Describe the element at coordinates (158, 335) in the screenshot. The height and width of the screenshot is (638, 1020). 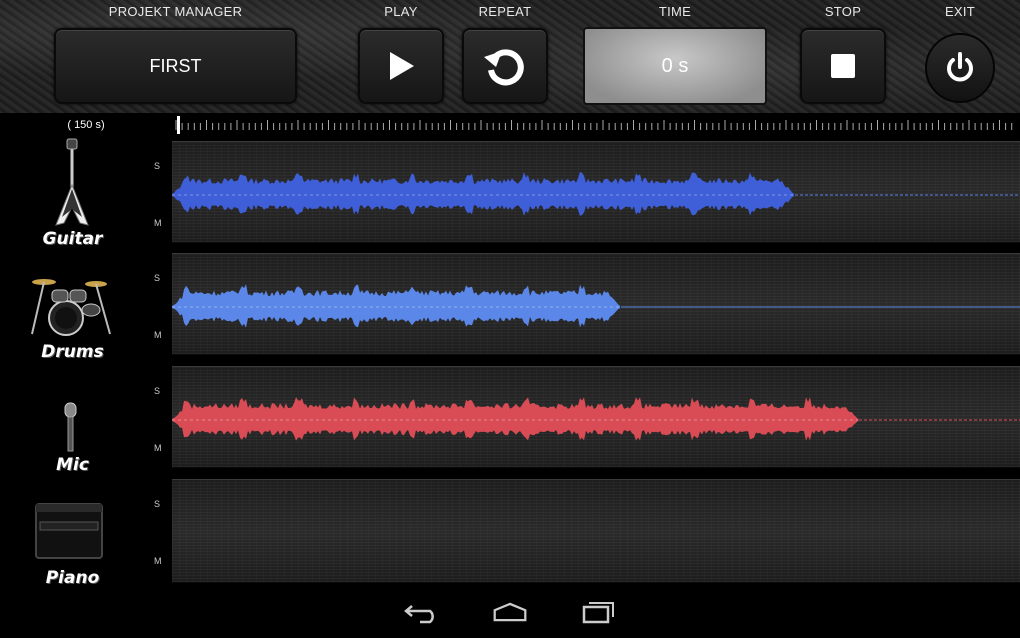
I see `mute-toggle-drums: M` at that location.